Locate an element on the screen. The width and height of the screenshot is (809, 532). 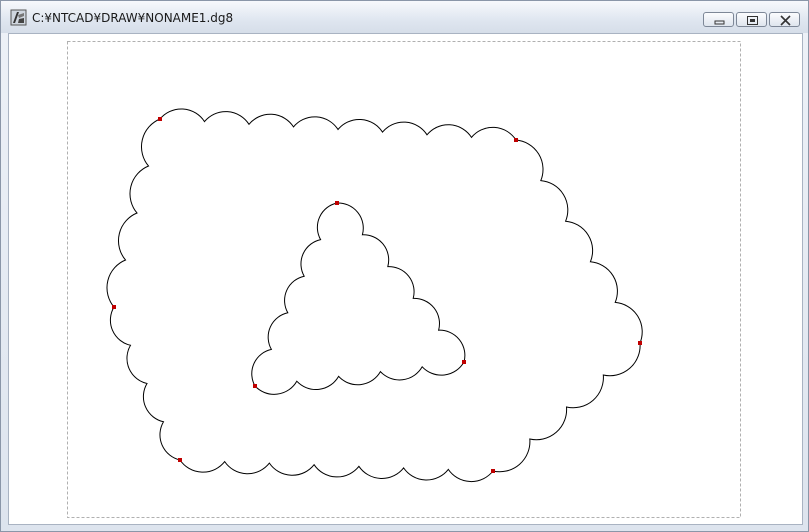
inner-revision-cloud is located at coordinates (358, 298).